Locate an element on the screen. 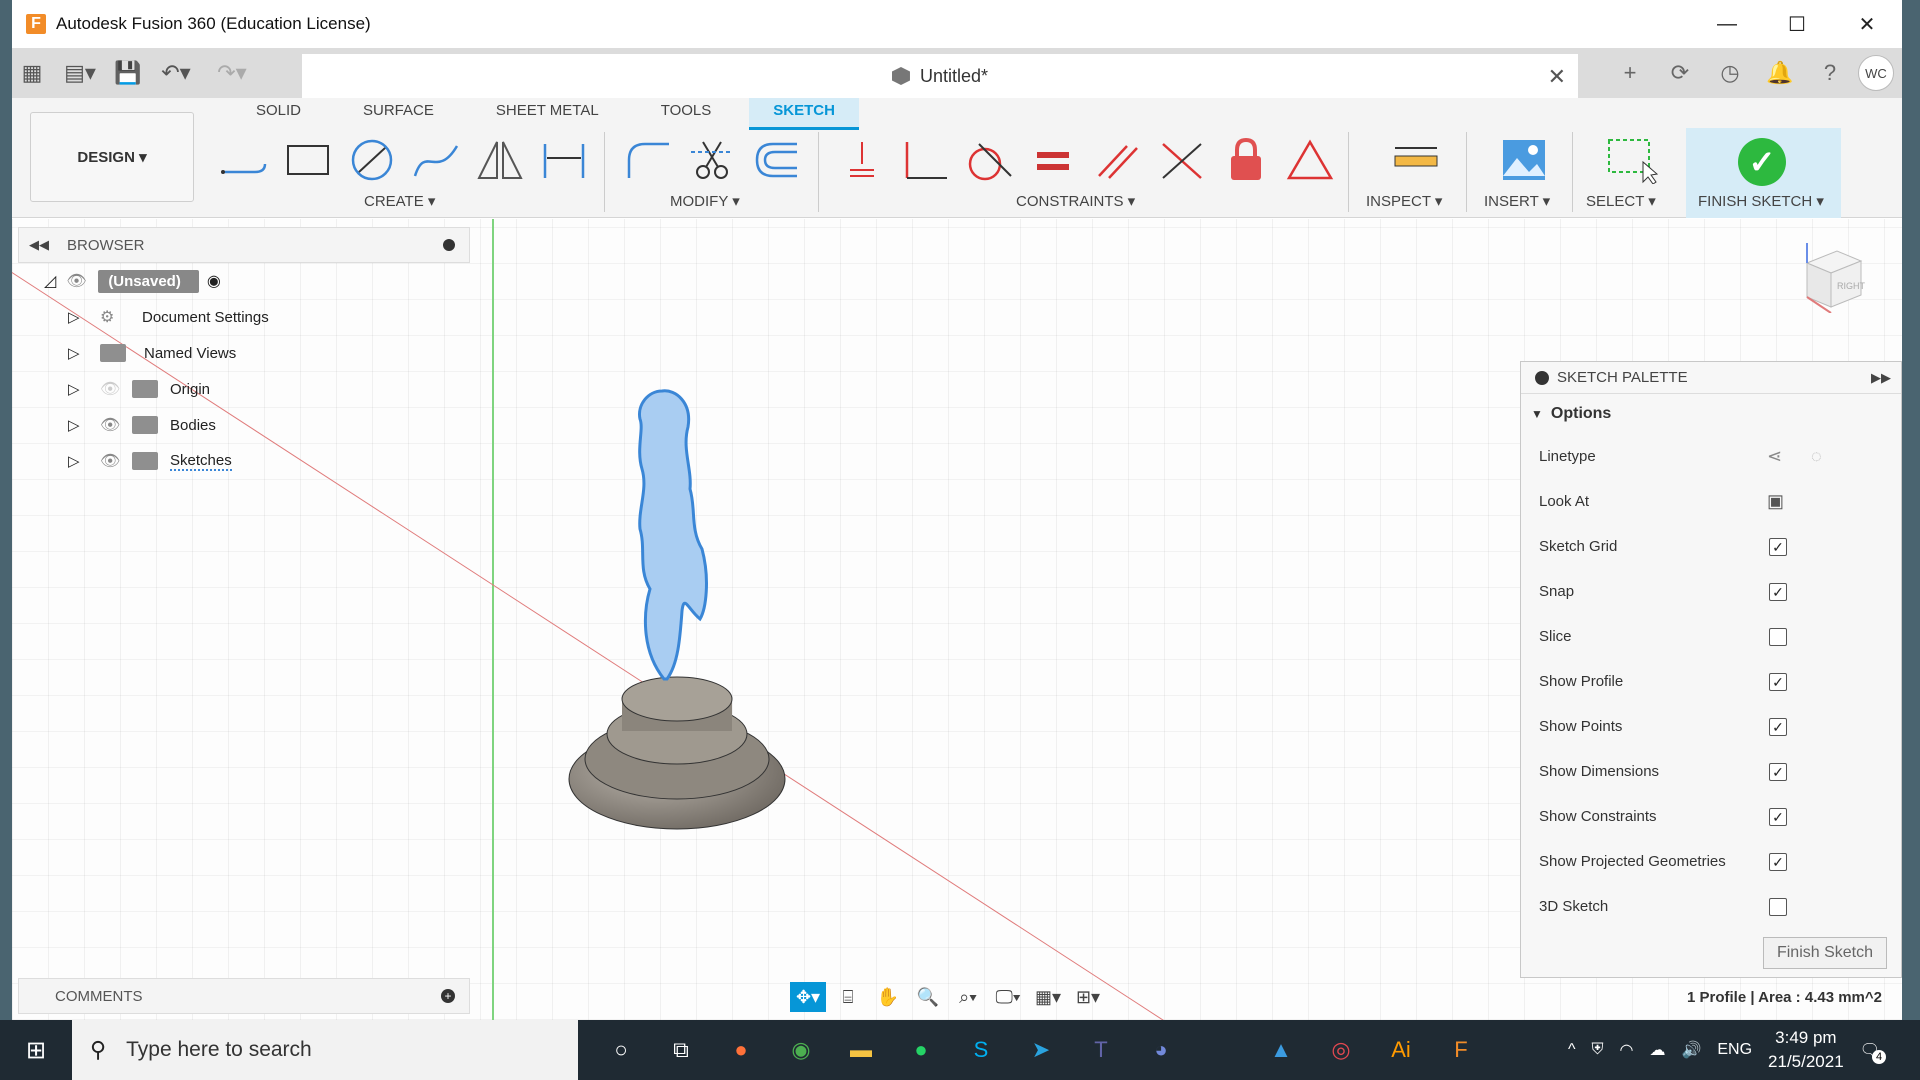 The width and height of the screenshot is (1920, 1080). pan-hand-icon: ✋ is located at coordinates (888, 997).